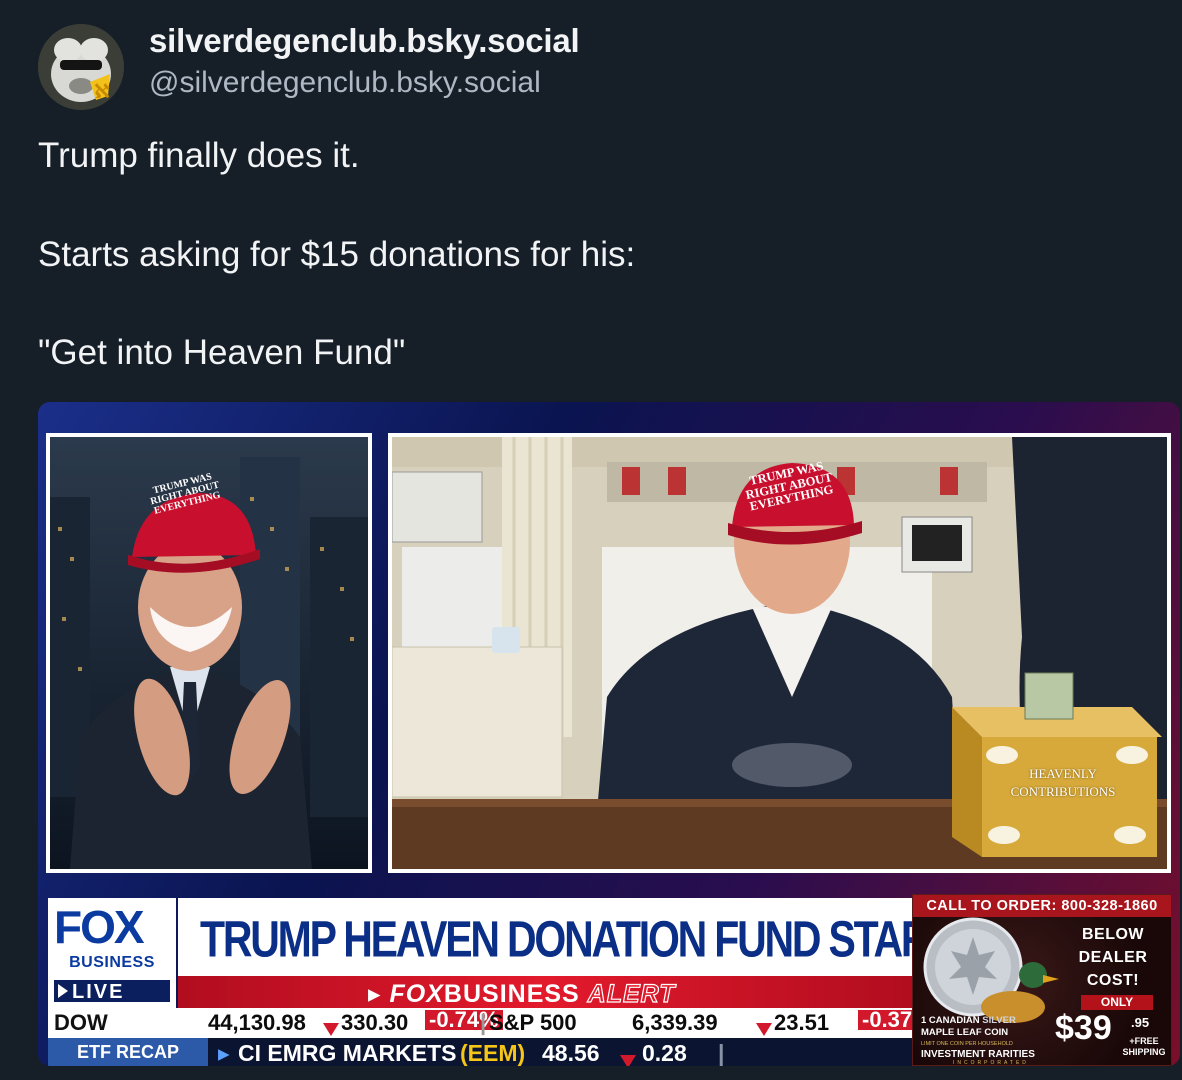 The width and height of the screenshot is (1182, 1080). I want to click on alert-word: ALERT, so click(631, 993).